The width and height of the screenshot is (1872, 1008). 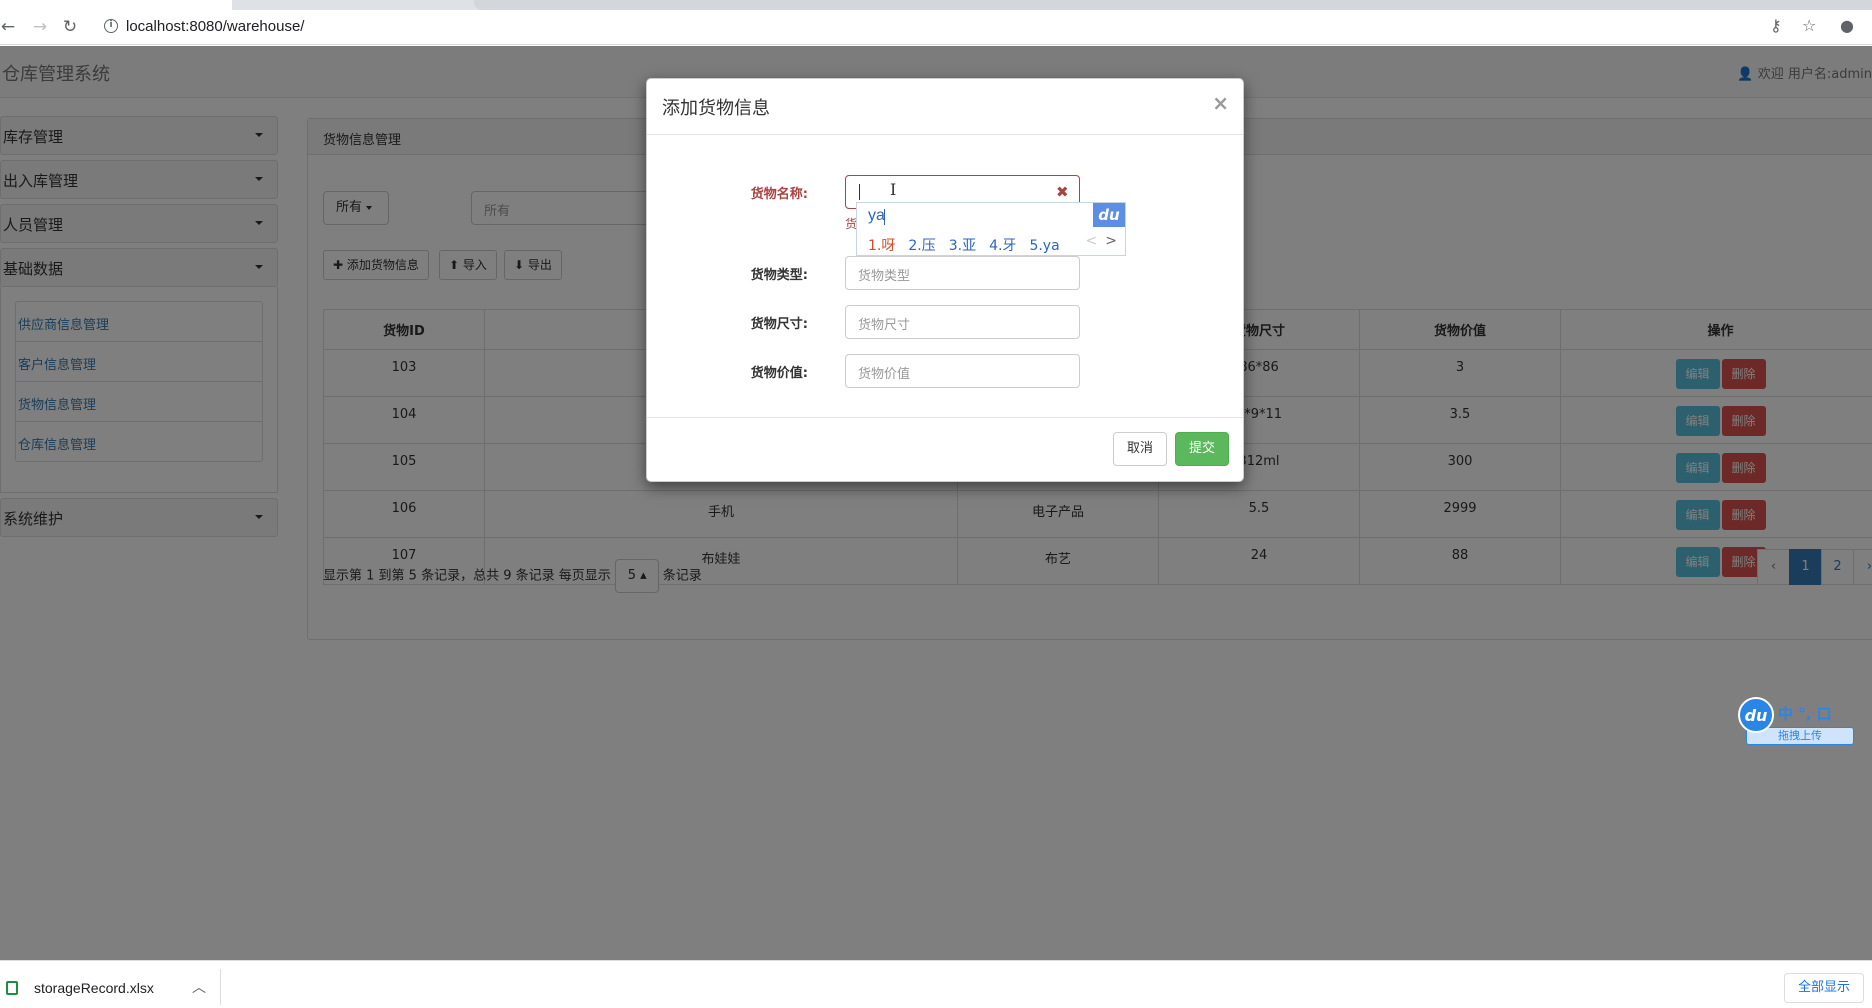 I want to click on back-icon: ←, so click(x=11, y=27).